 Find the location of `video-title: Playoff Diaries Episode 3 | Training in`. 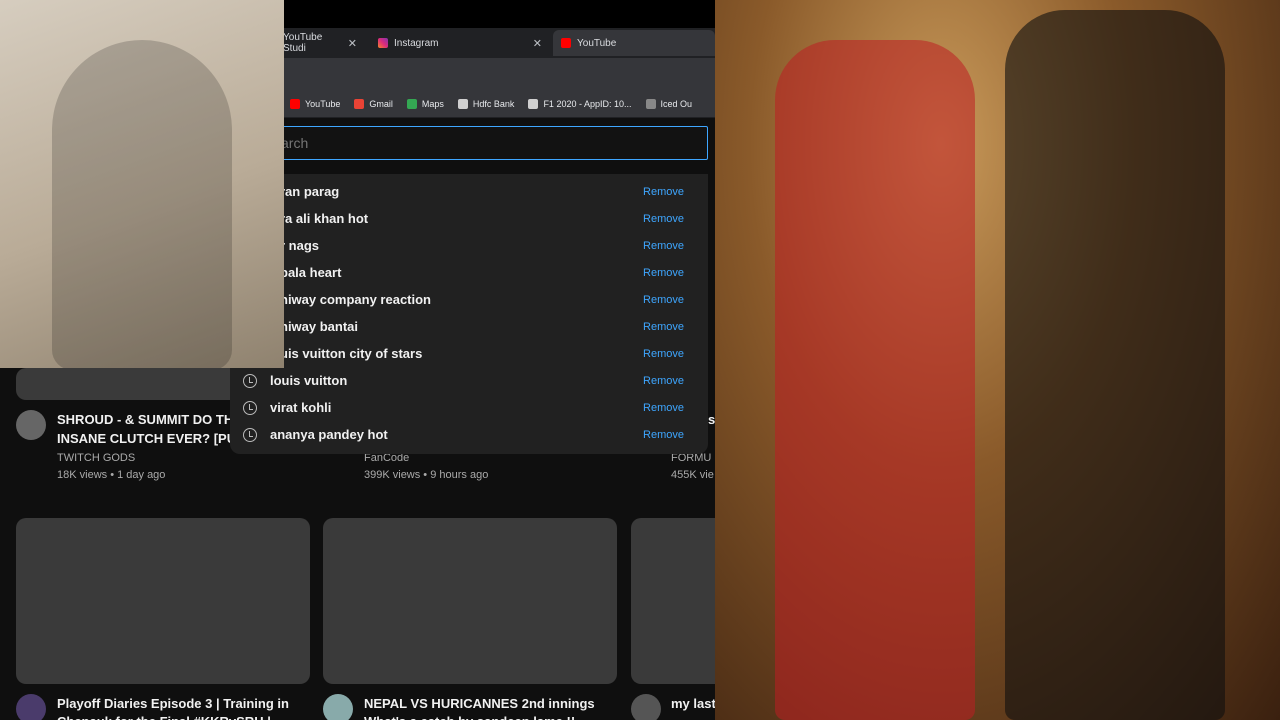

video-title: Playoff Diaries Episode 3 | Training in is located at coordinates (182, 703).